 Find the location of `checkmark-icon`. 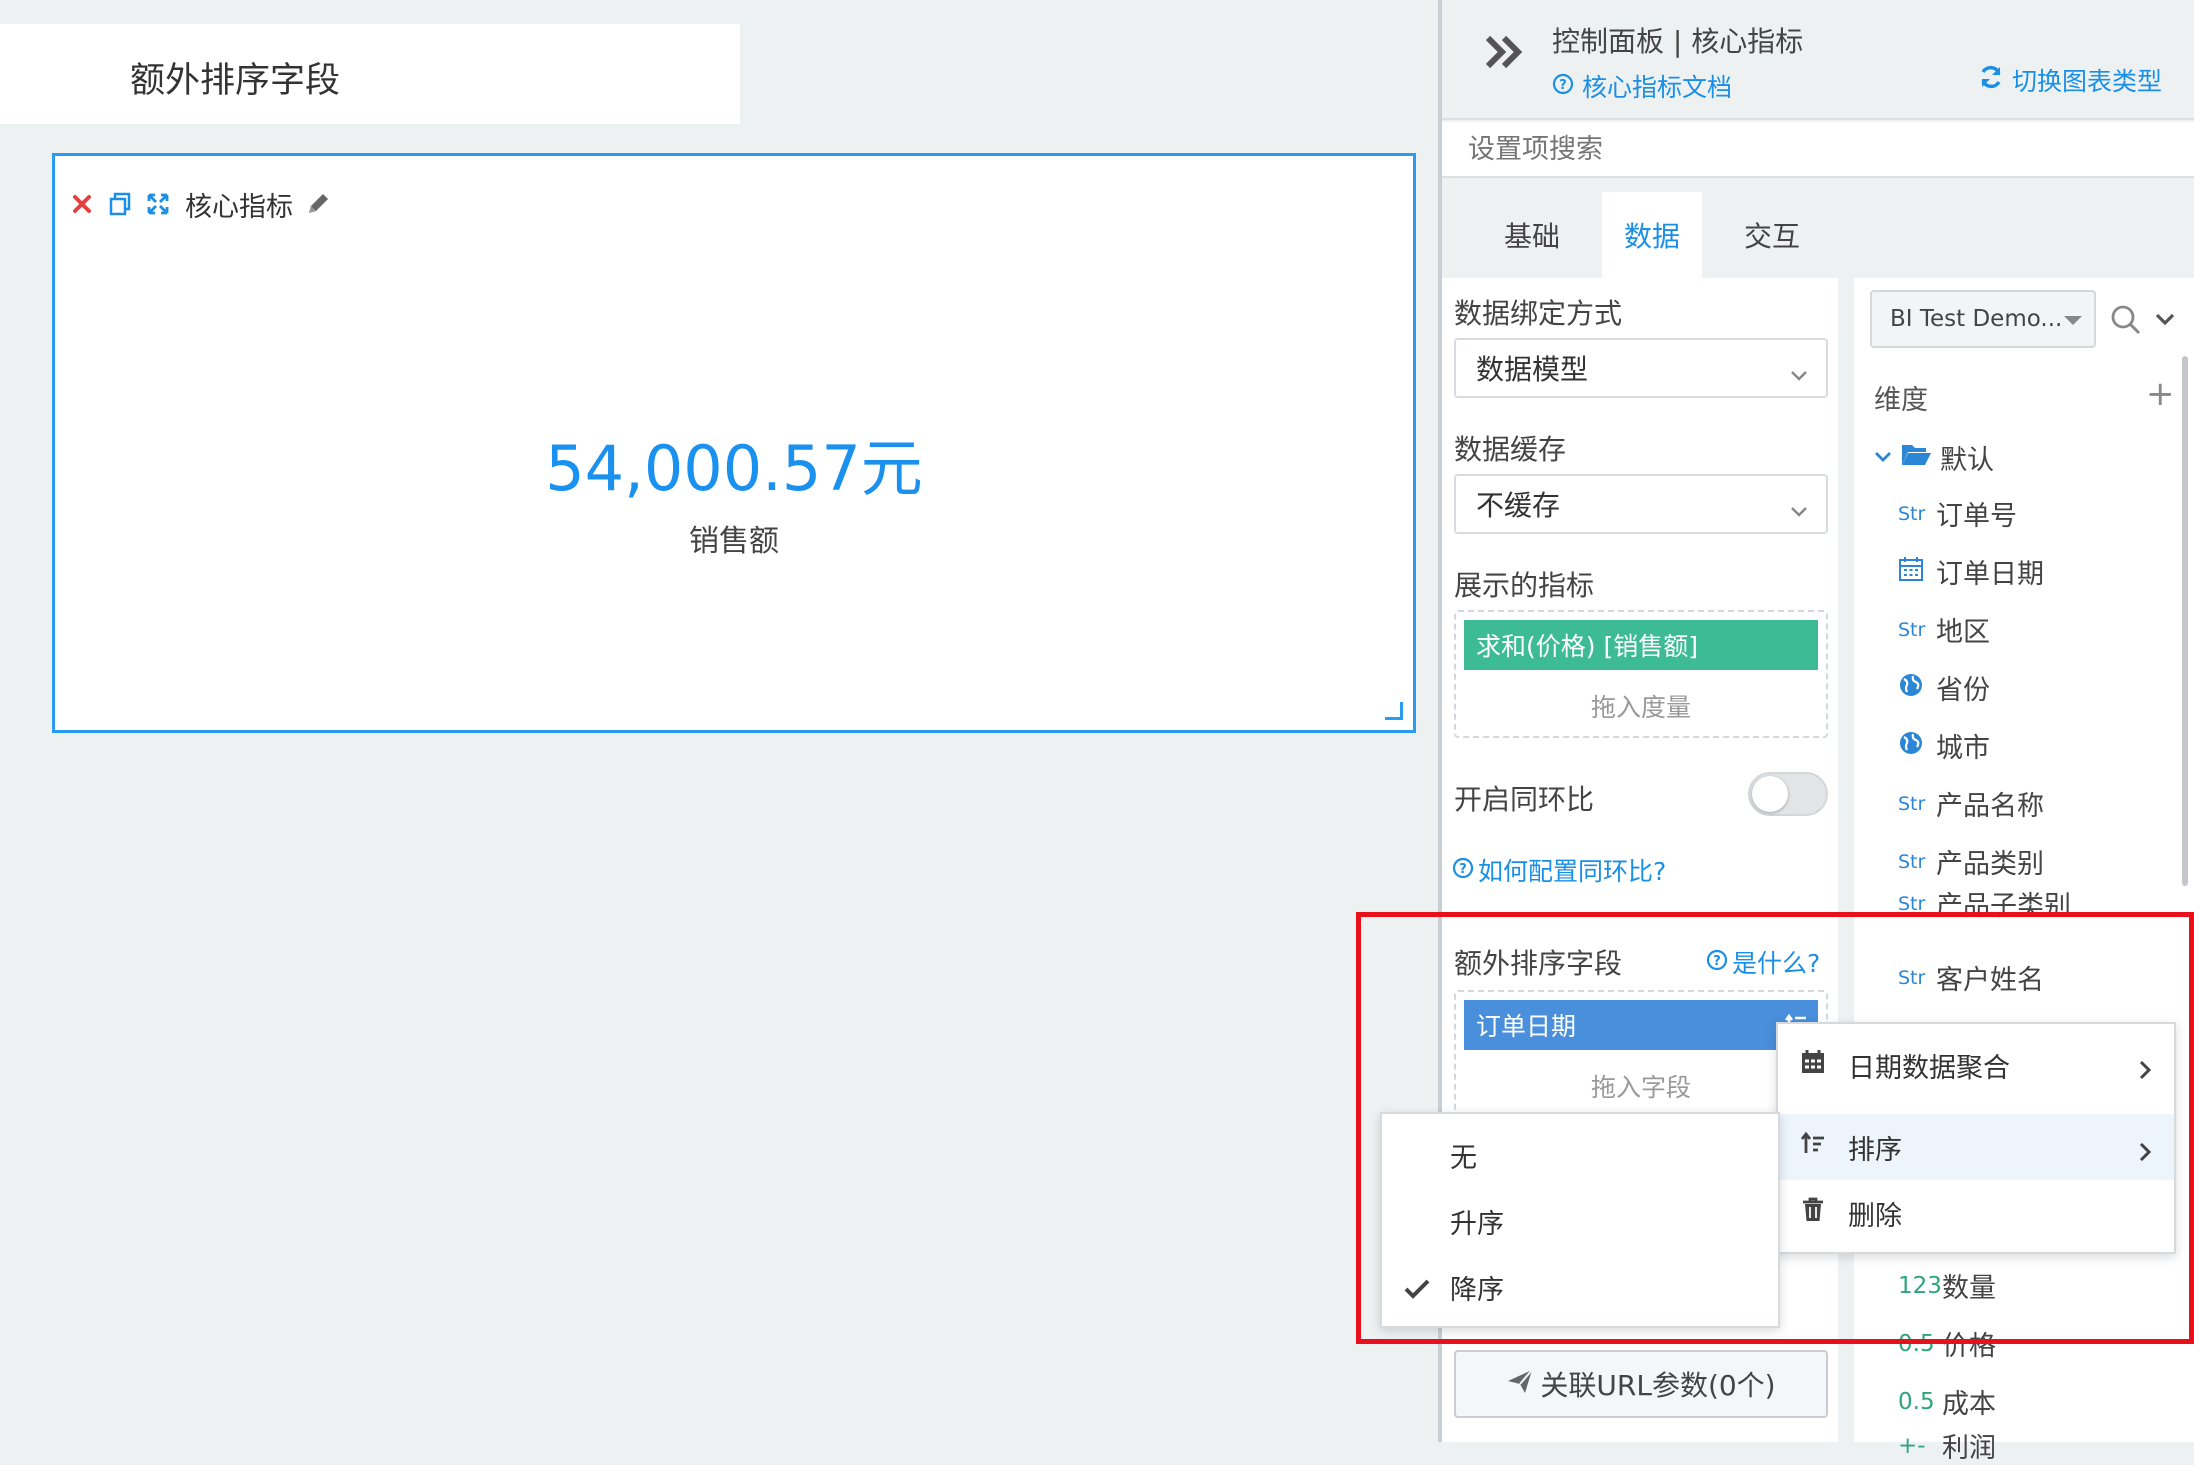

checkmark-icon is located at coordinates (1417, 1291).